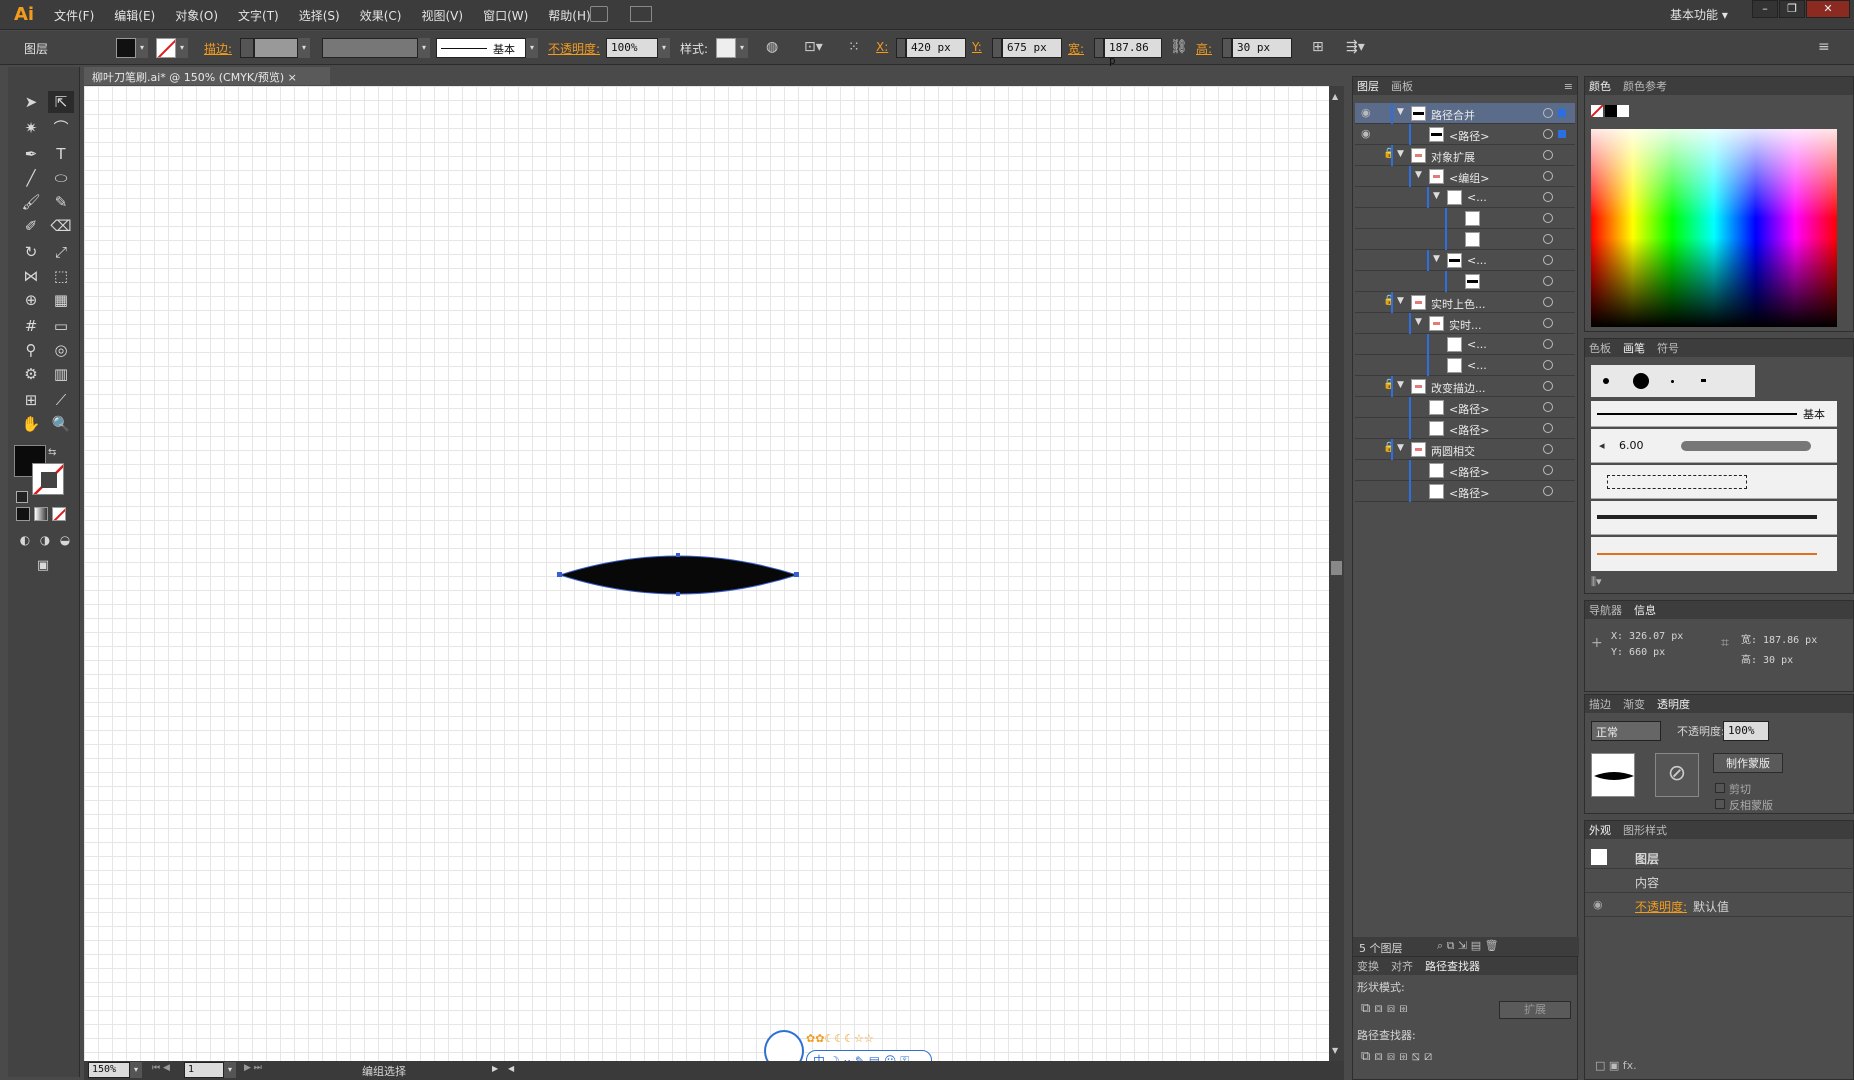 This screenshot has width=1854, height=1080. What do you see at coordinates (61, 202) in the screenshot?
I see `pencil-tool-icon: ✎` at bounding box center [61, 202].